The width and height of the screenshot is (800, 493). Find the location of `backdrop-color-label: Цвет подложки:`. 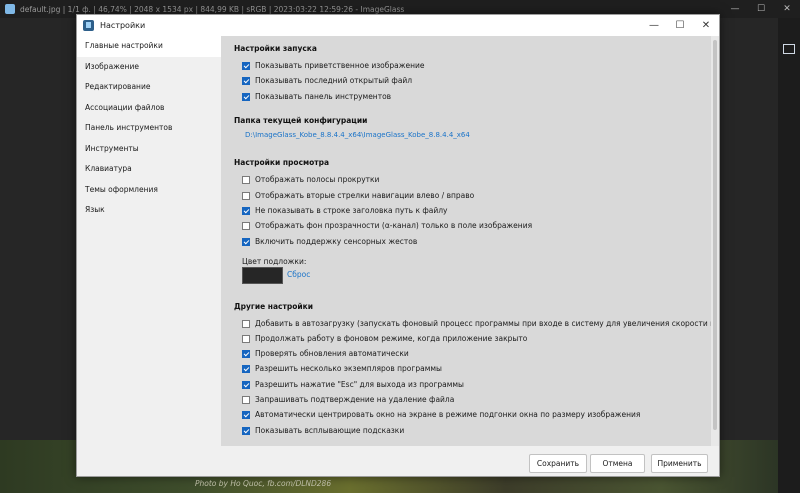

backdrop-color-label: Цвет подложки: is located at coordinates (274, 261).